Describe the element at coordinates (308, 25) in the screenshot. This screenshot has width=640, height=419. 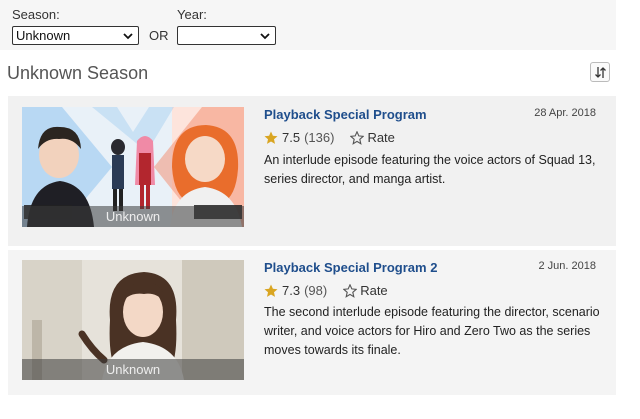
I see `filter-bar: Season: Unknown OR Year:` at that location.